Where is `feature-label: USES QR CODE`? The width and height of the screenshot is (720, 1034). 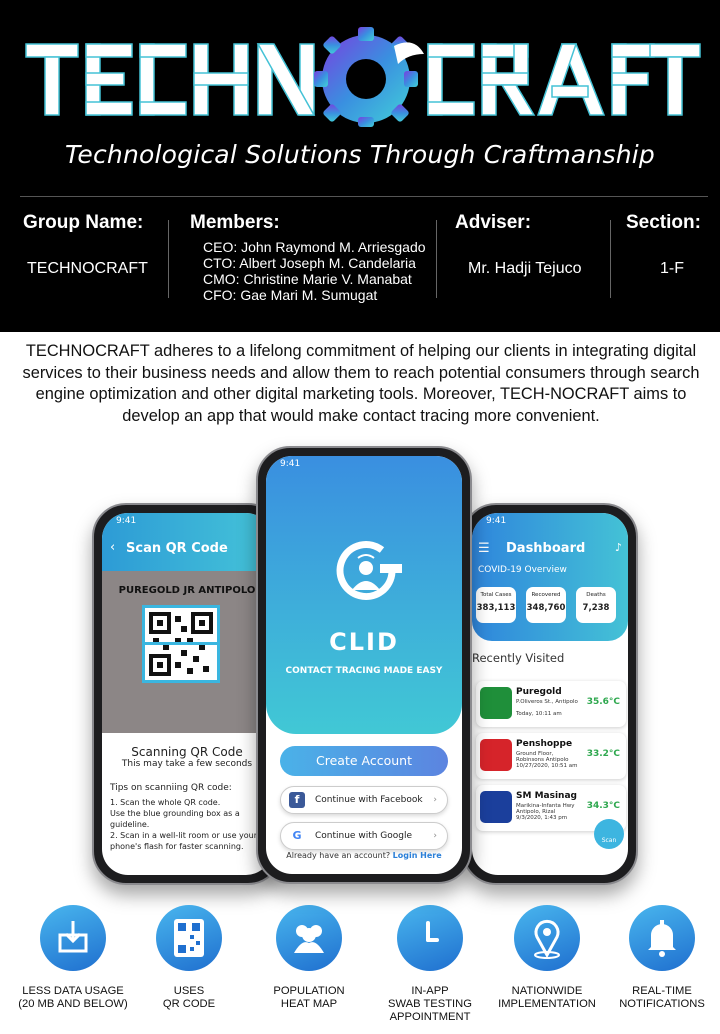
feature-label: USES QR CODE is located at coordinates (189, 997).